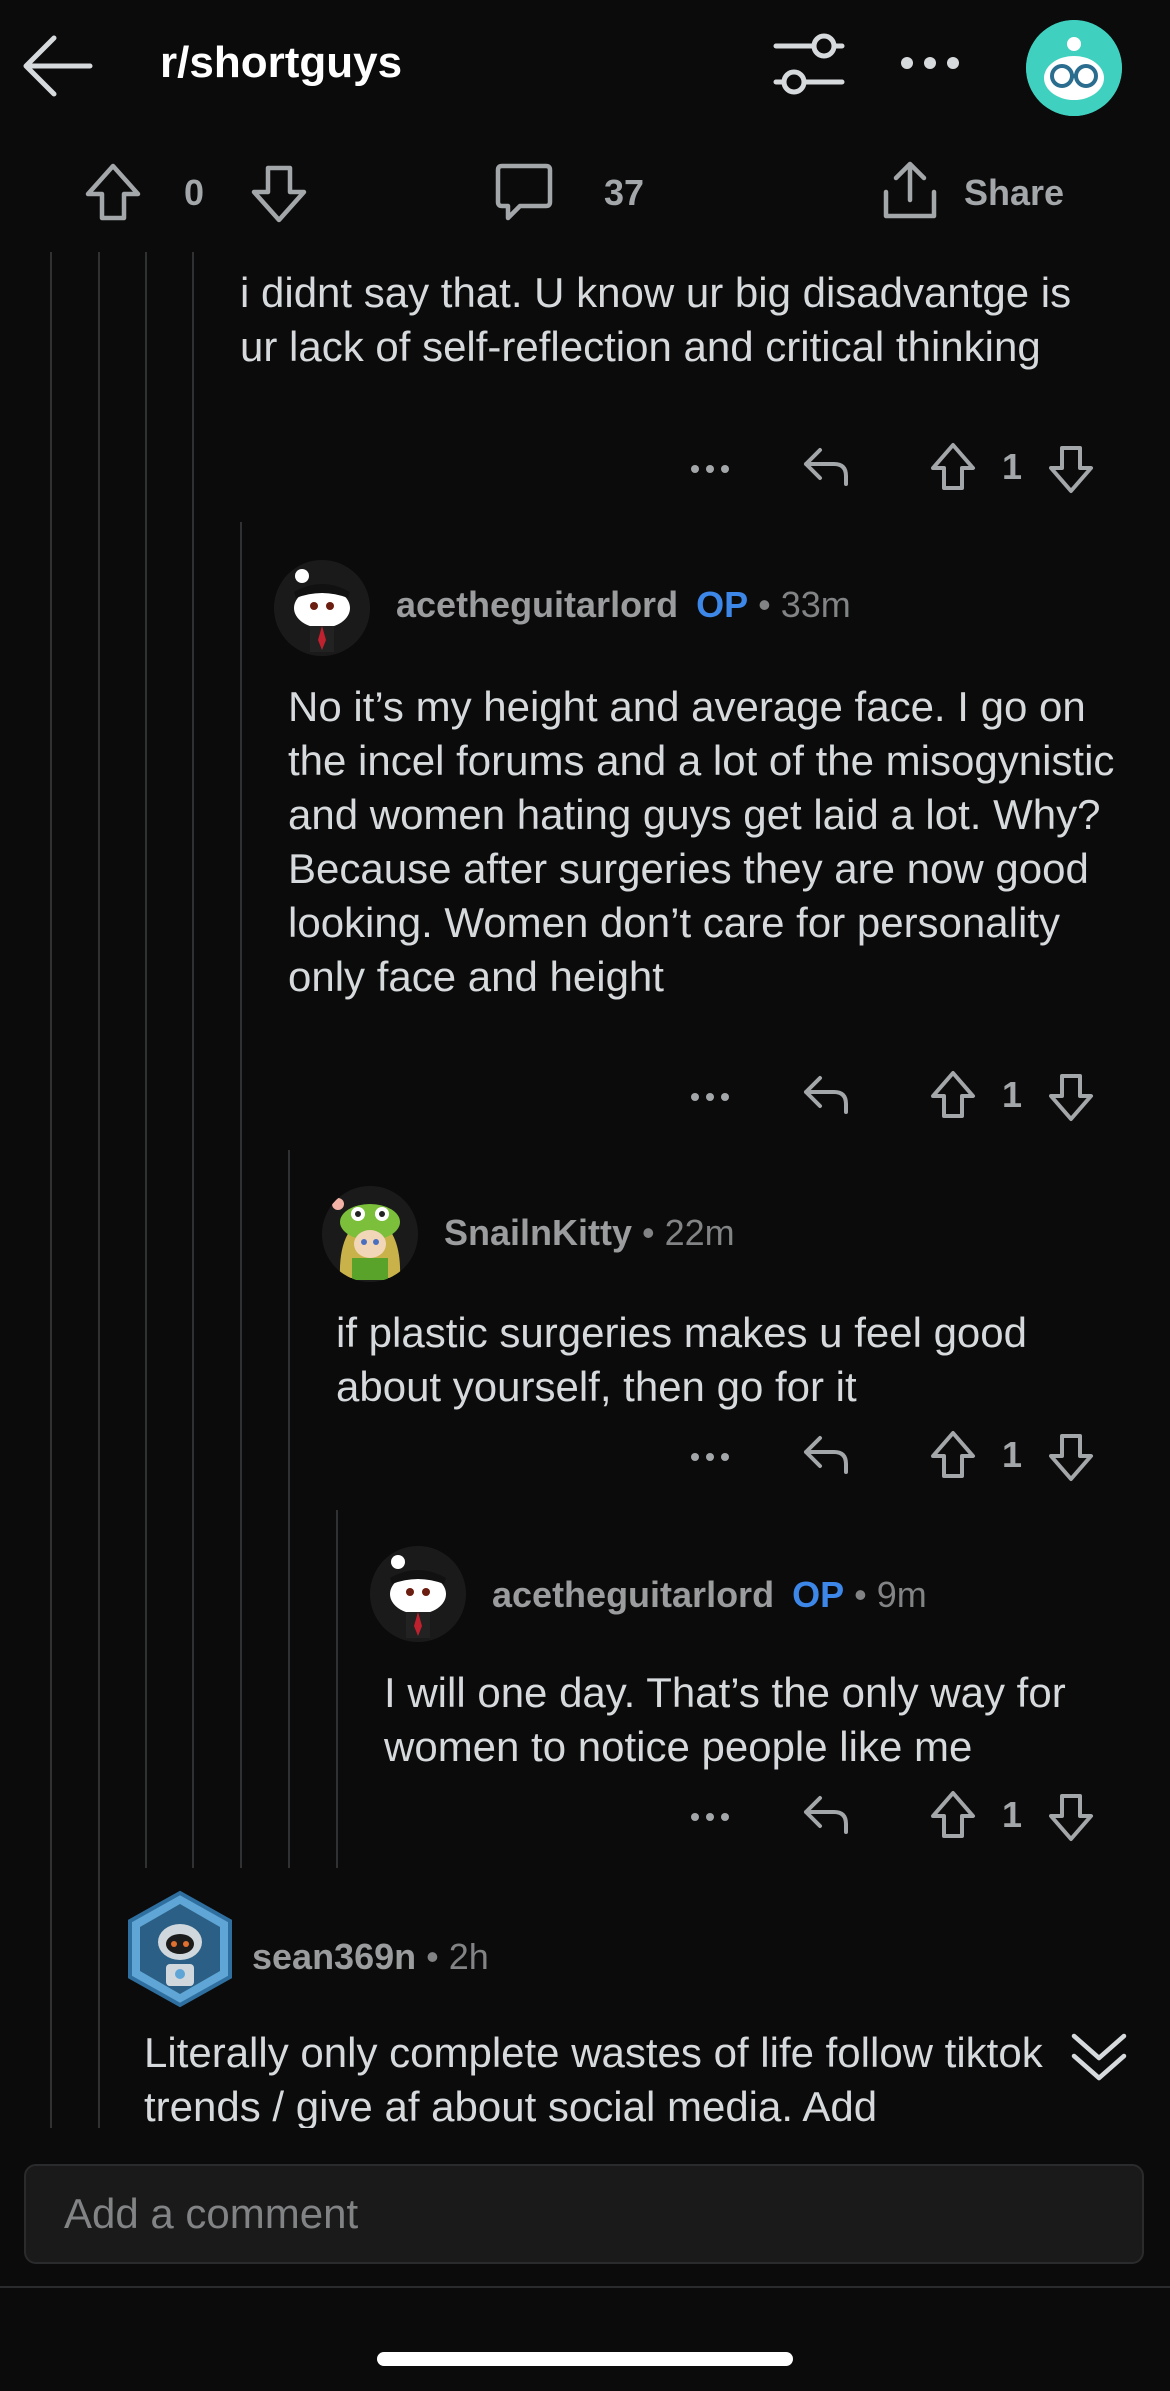 Image resolution: width=1170 pixels, height=2391 pixels. Describe the element at coordinates (194, 192) in the screenshot. I see `vote-count: 0` at that location.